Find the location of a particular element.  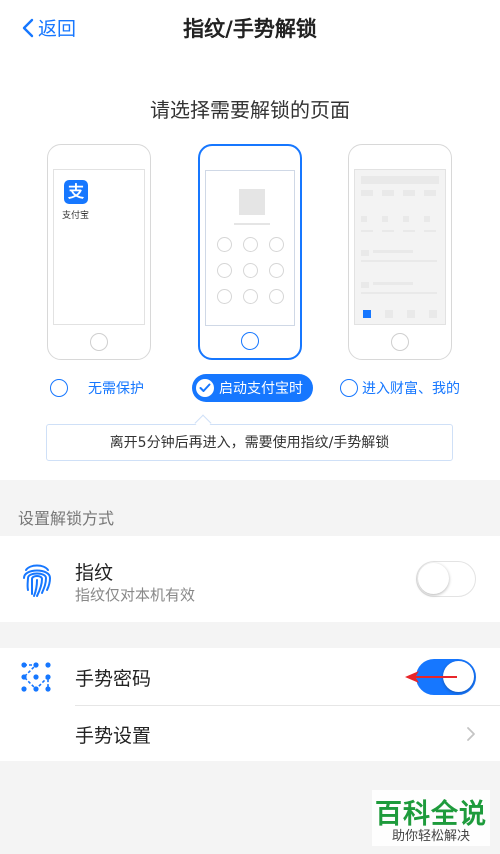

option-none: 无需保护 is located at coordinates (97, 388).